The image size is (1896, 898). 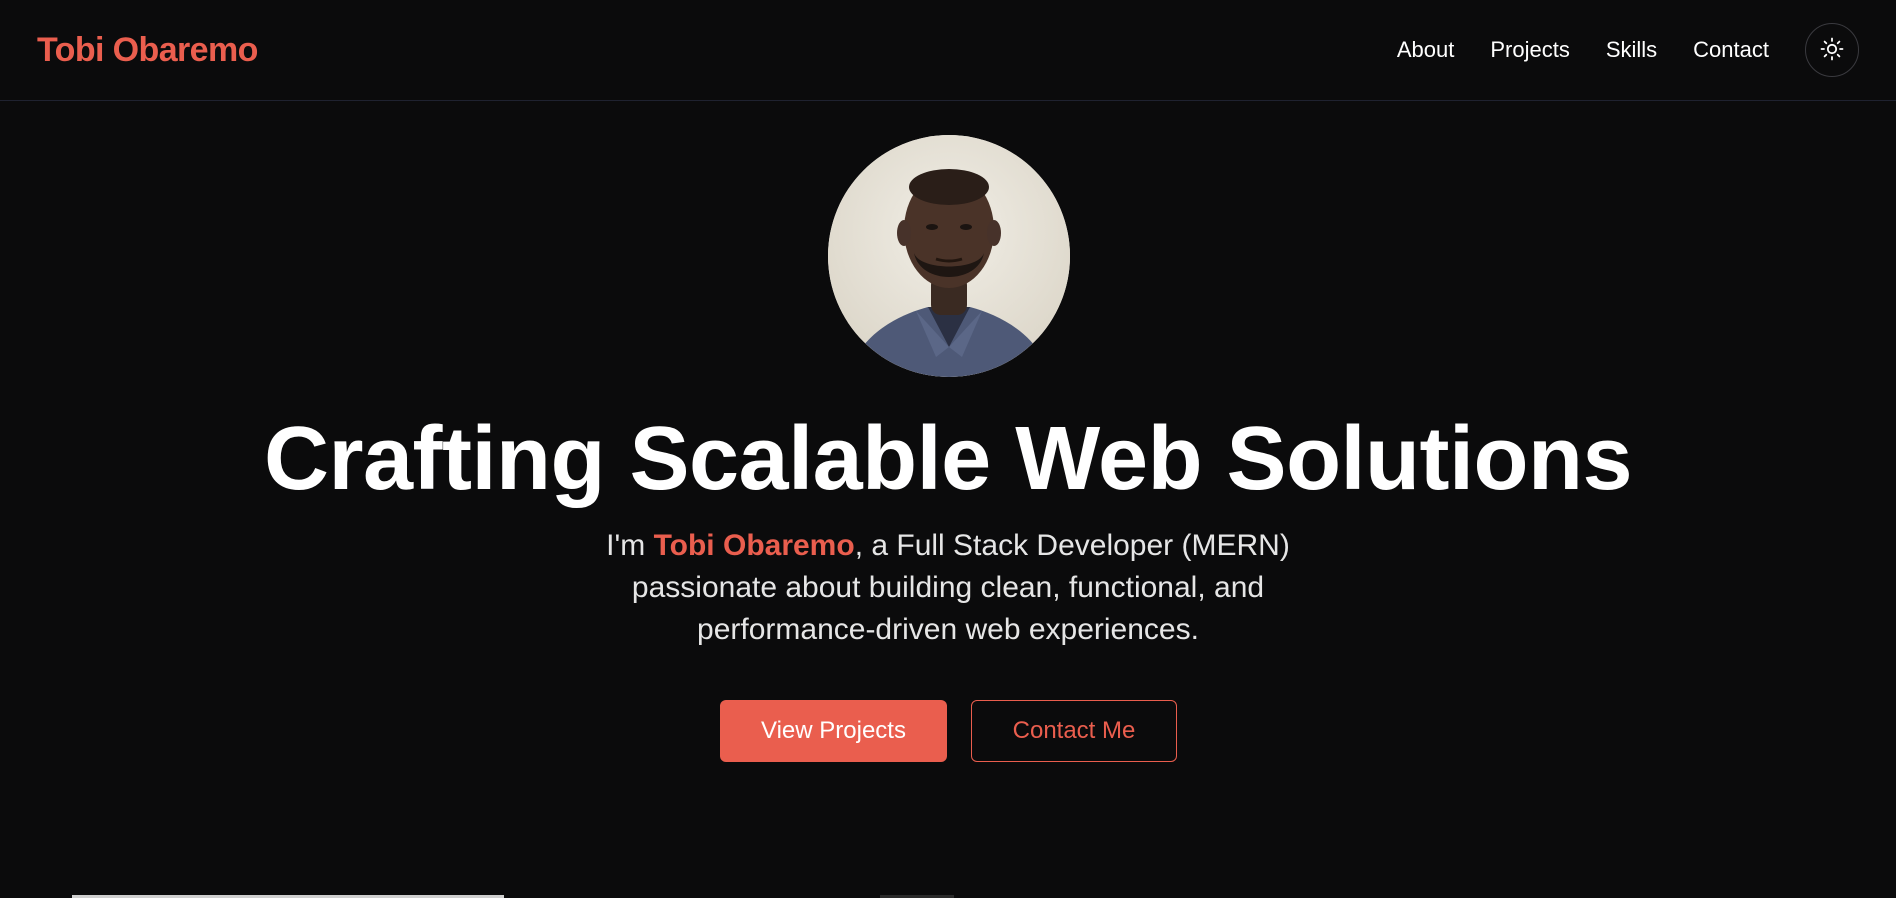 What do you see at coordinates (833, 731) in the screenshot?
I see `view-projects-button: View Projects` at bounding box center [833, 731].